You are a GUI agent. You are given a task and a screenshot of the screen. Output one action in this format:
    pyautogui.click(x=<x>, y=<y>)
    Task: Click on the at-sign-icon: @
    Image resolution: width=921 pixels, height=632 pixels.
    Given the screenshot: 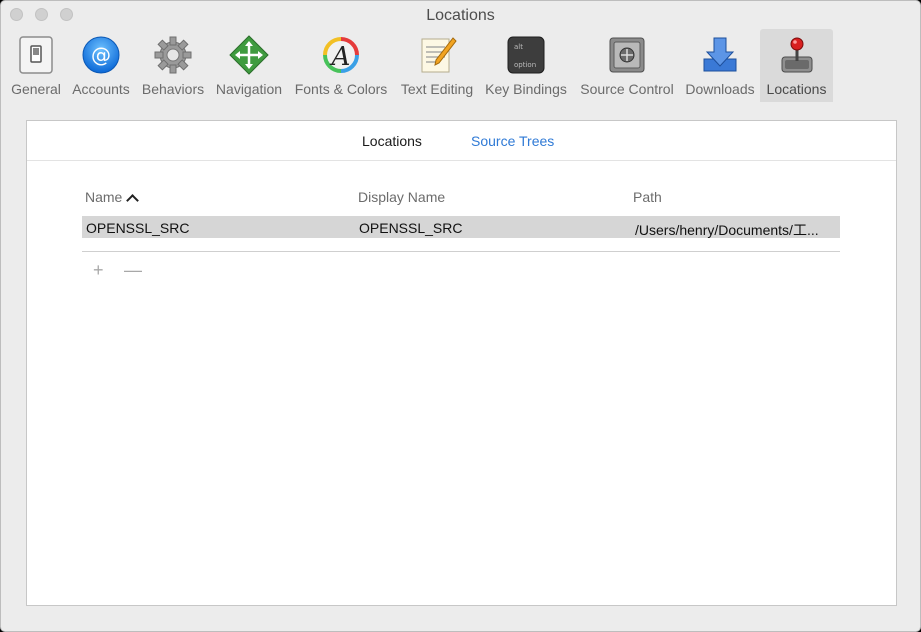 What is the action you would take?
    pyautogui.click(x=101, y=55)
    